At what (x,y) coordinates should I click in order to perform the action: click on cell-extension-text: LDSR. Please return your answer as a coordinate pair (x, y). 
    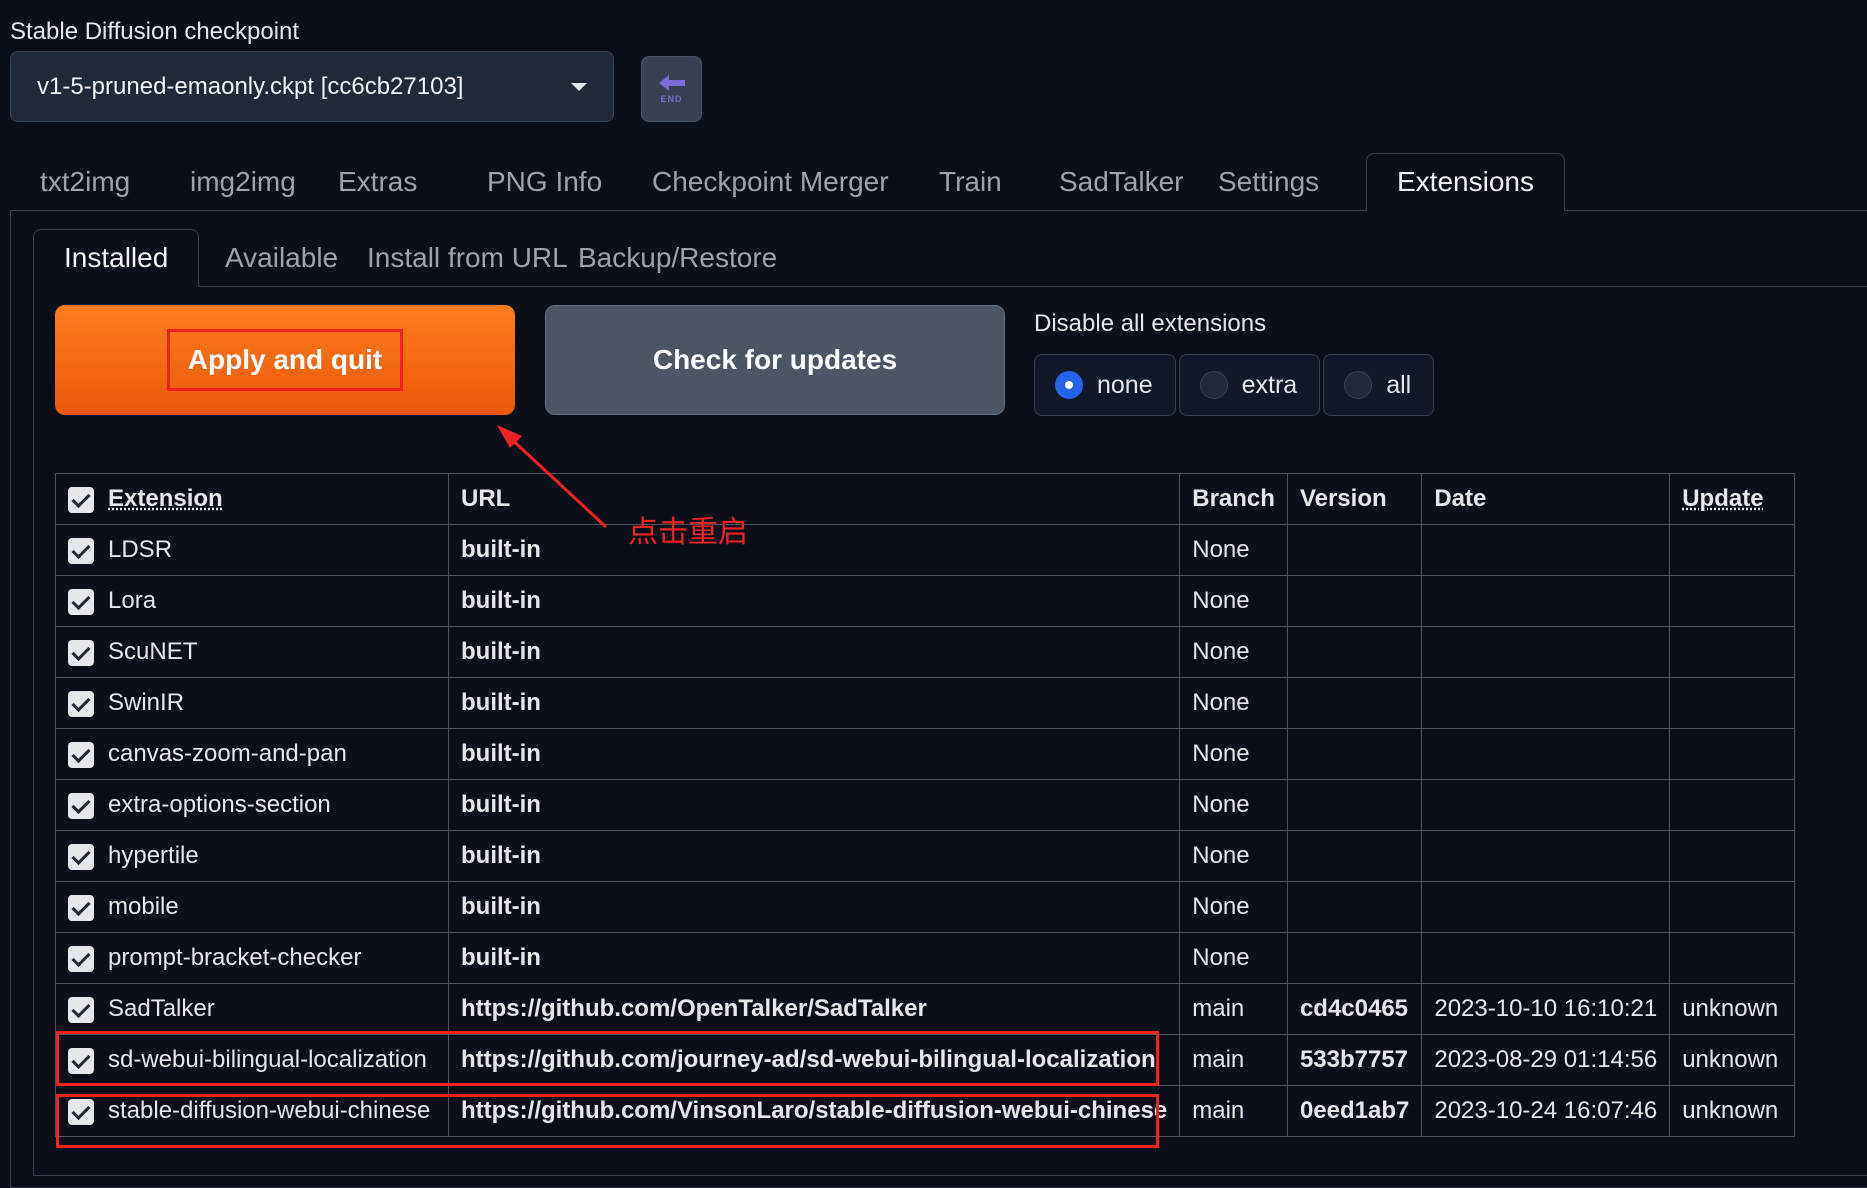
    Looking at the image, I should click on (140, 549).